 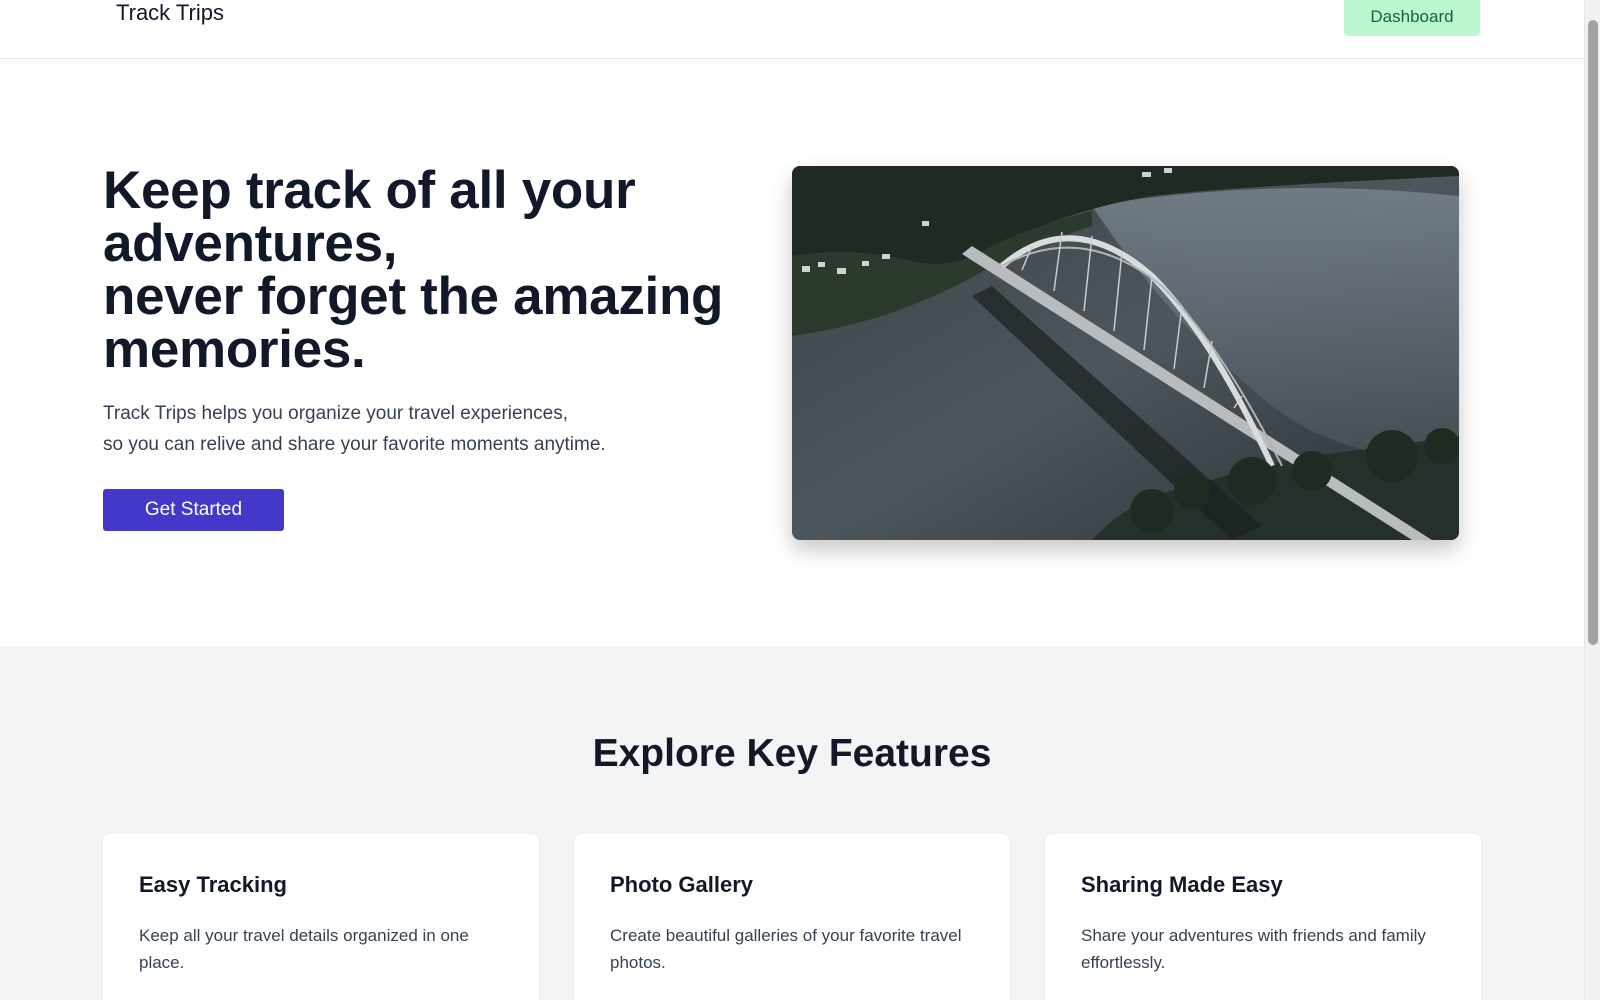 I want to click on dashboard-button: Dashboard, so click(x=1412, y=18).